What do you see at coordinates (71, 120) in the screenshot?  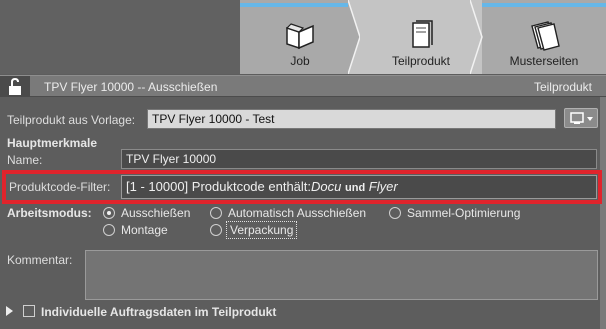 I see `vorlage-label: Teilprodukt aus Vorlage:` at bounding box center [71, 120].